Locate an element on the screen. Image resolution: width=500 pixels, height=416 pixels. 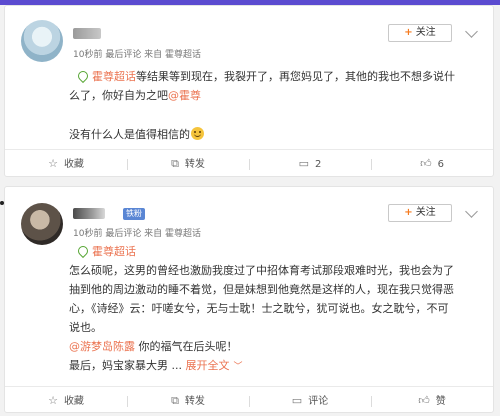
body-line: 怎么硕呢，这男的曾经也激励我度过了中招体育考试那段艰难时光，我也会为了 is located at coordinates (261, 270).